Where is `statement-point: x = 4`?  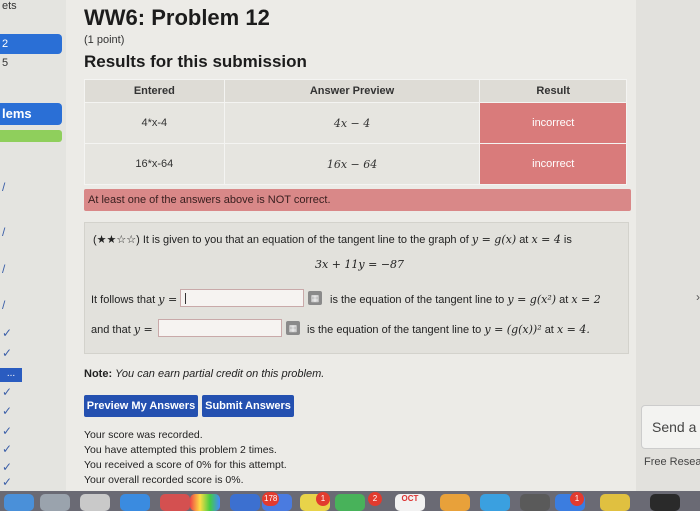
statement-point: x = 4 is located at coordinates (546, 239).